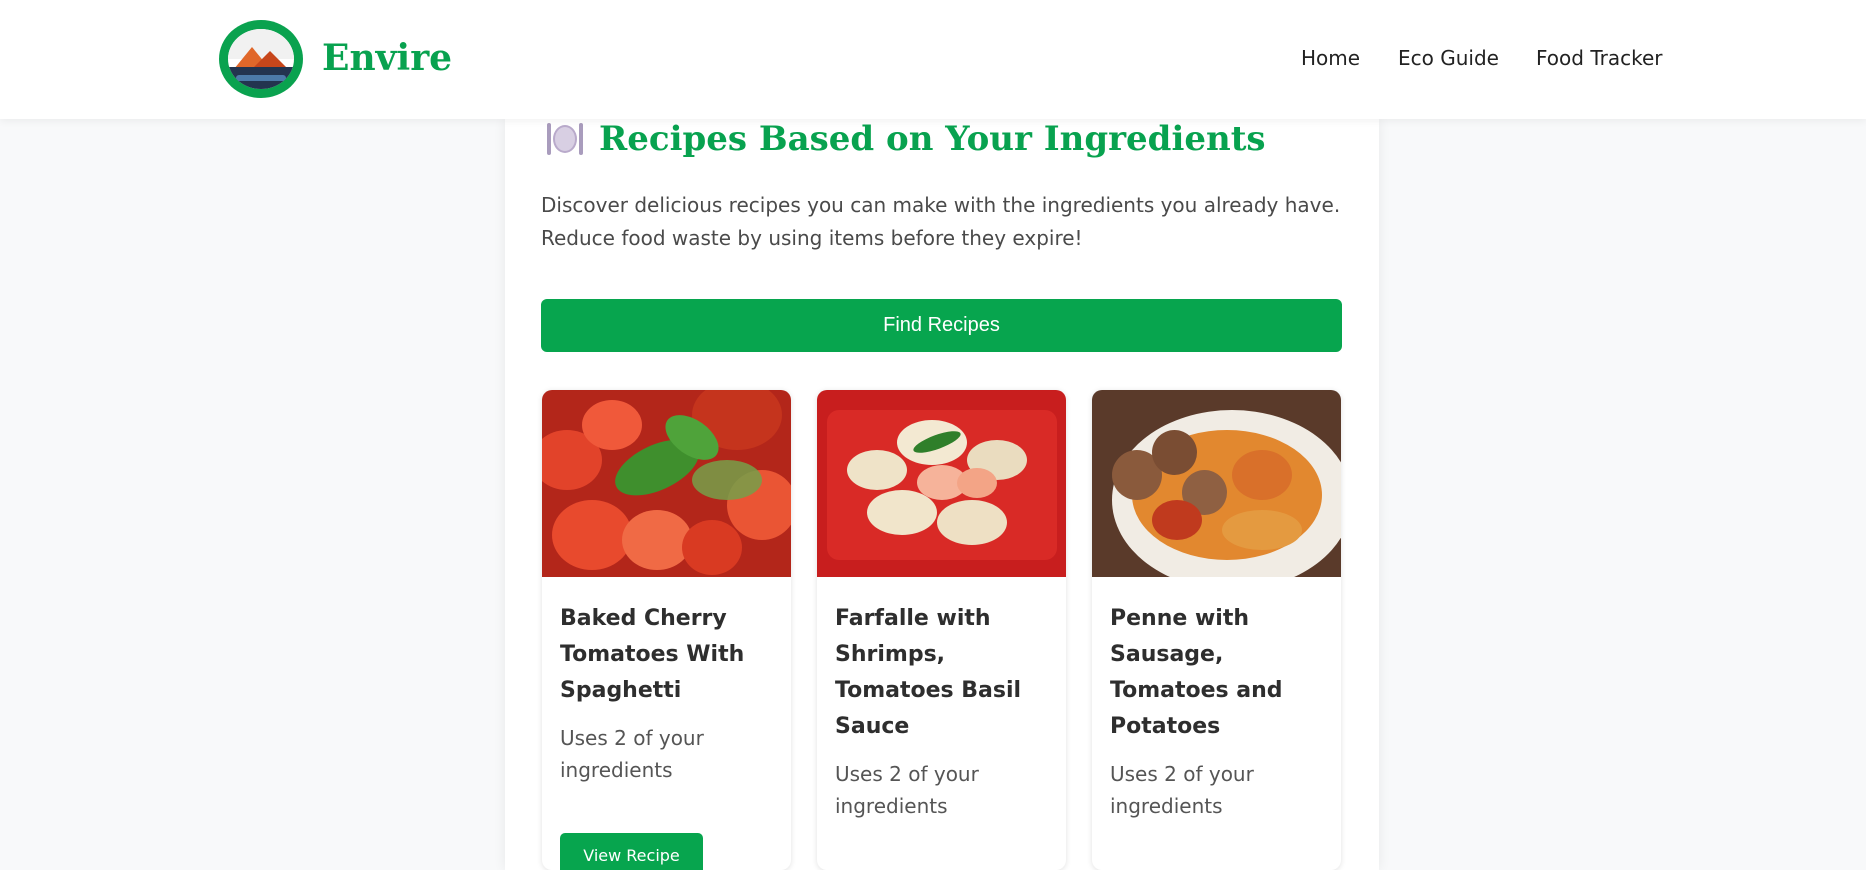 The height and width of the screenshot is (870, 1866). I want to click on envire-logo-icon, so click(261, 59).